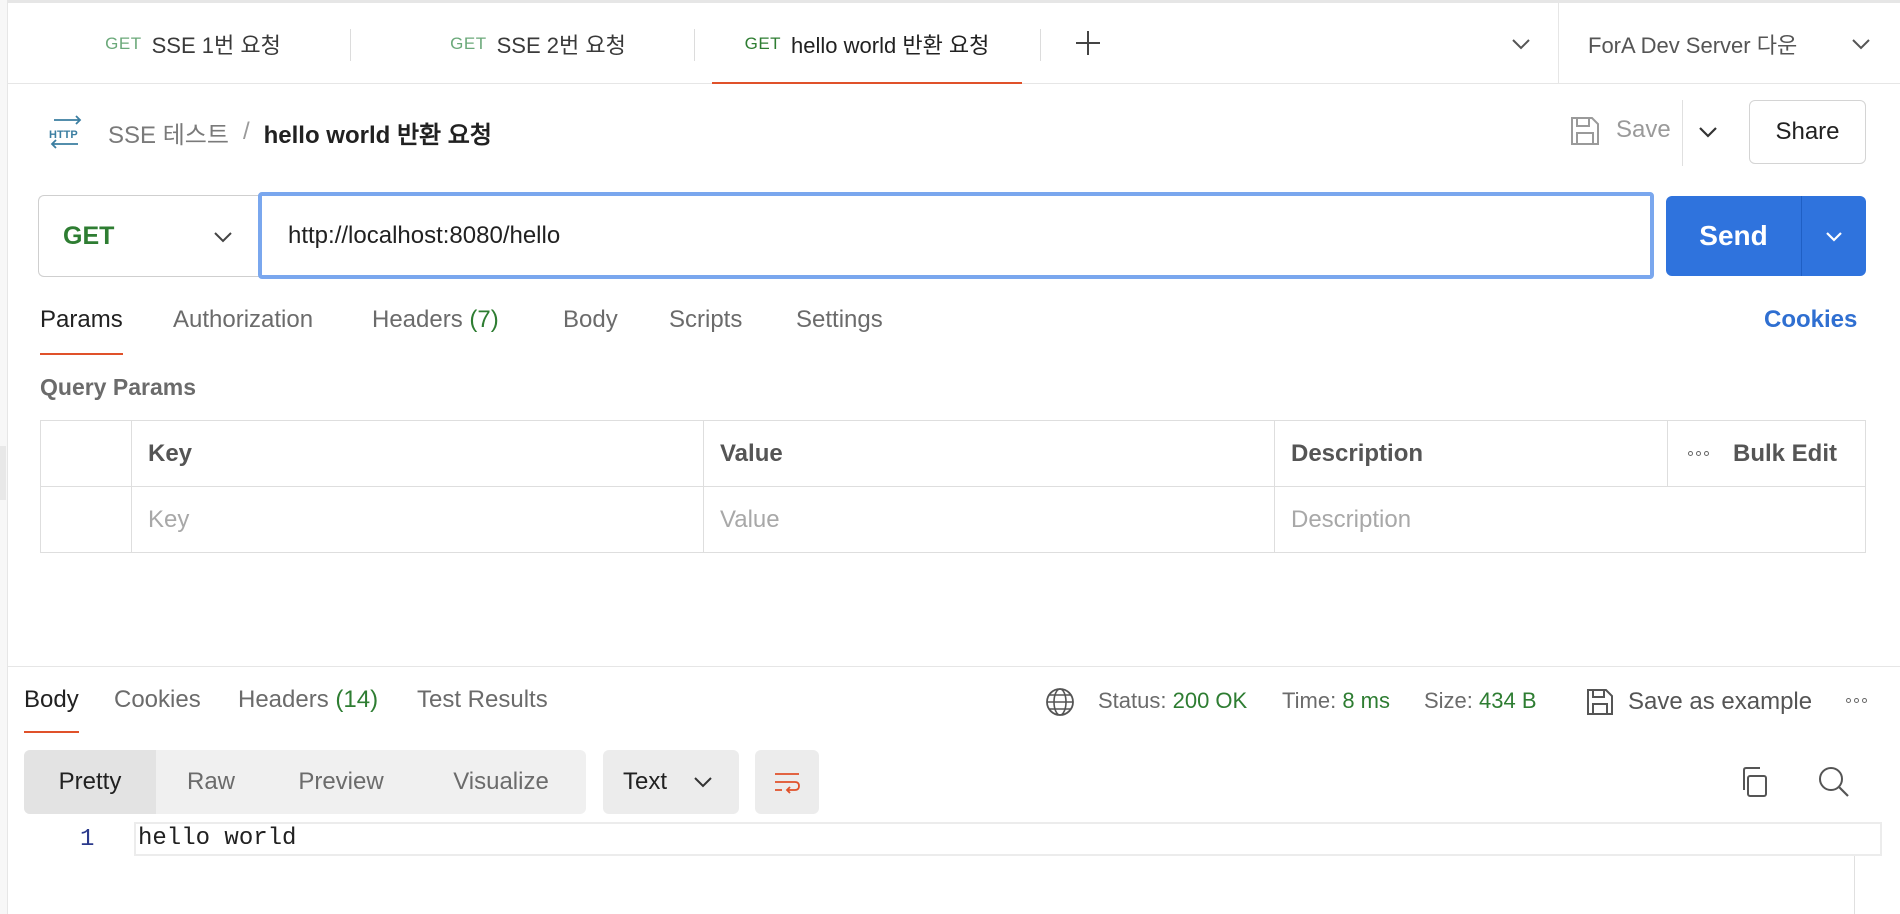 This screenshot has height=914, width=1900. I want to click on code-line: hello world, so click(1008, 839).